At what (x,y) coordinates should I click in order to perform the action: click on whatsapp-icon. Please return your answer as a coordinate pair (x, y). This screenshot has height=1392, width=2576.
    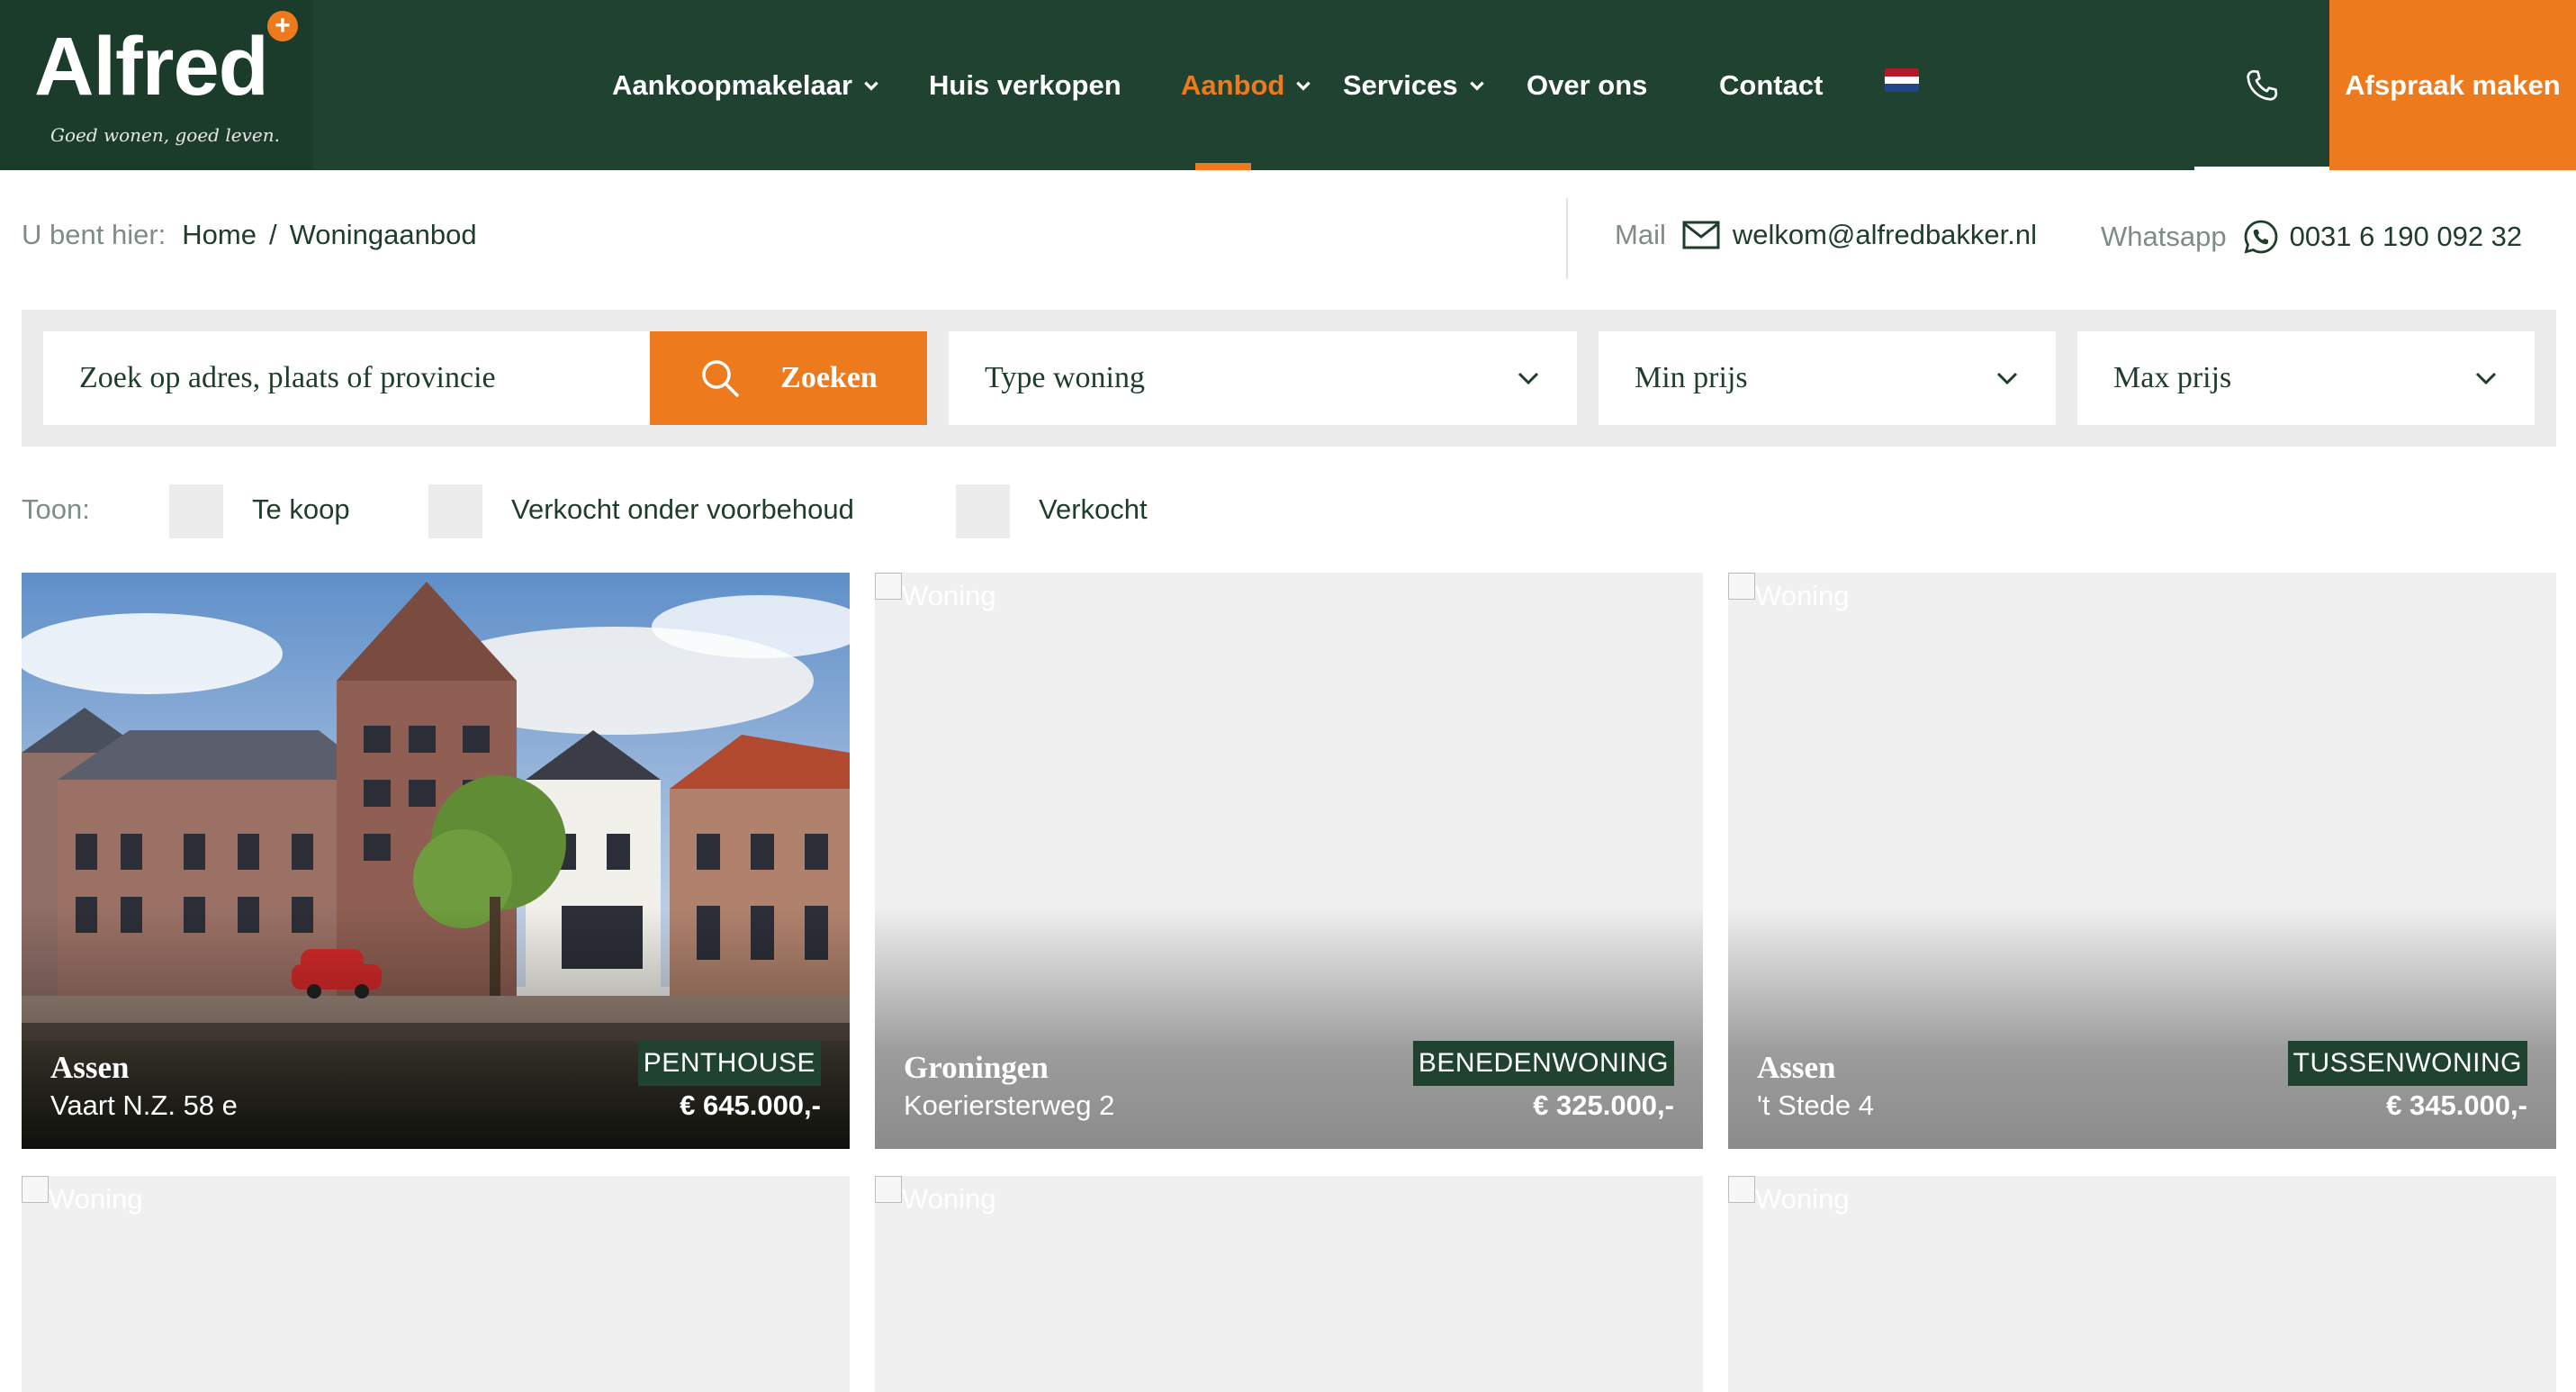
    Looking at the image, I should click on (2260, 237).